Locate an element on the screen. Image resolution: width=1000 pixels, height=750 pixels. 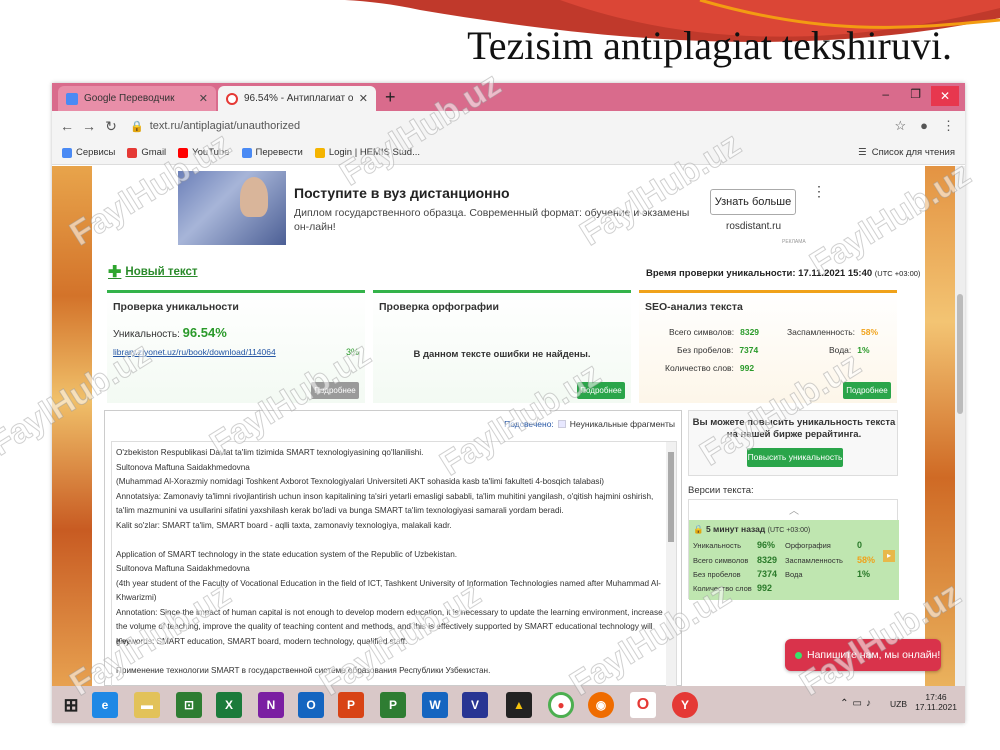
apps-grid-icon is located at coordinates (67, 152).